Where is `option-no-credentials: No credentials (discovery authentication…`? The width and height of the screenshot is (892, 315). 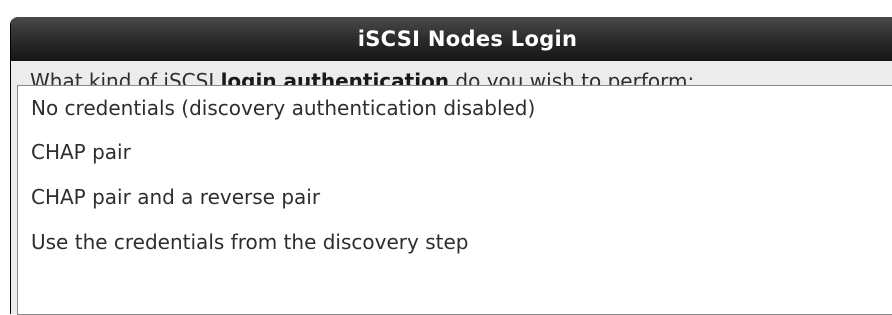 option-no-credentials: No credentials (discovery authentication… is located at coordinates (455, 107).